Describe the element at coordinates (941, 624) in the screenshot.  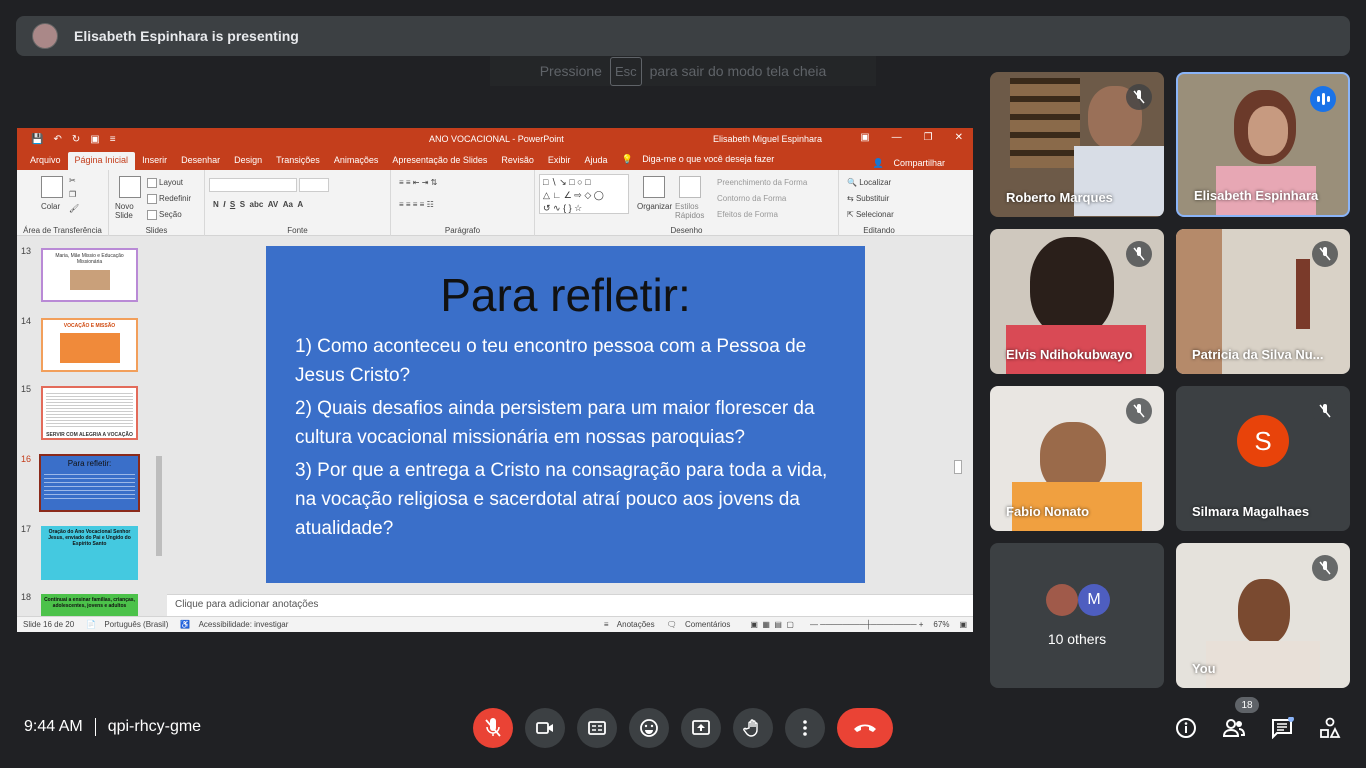
I see `zoom-level: 67%` at that location.